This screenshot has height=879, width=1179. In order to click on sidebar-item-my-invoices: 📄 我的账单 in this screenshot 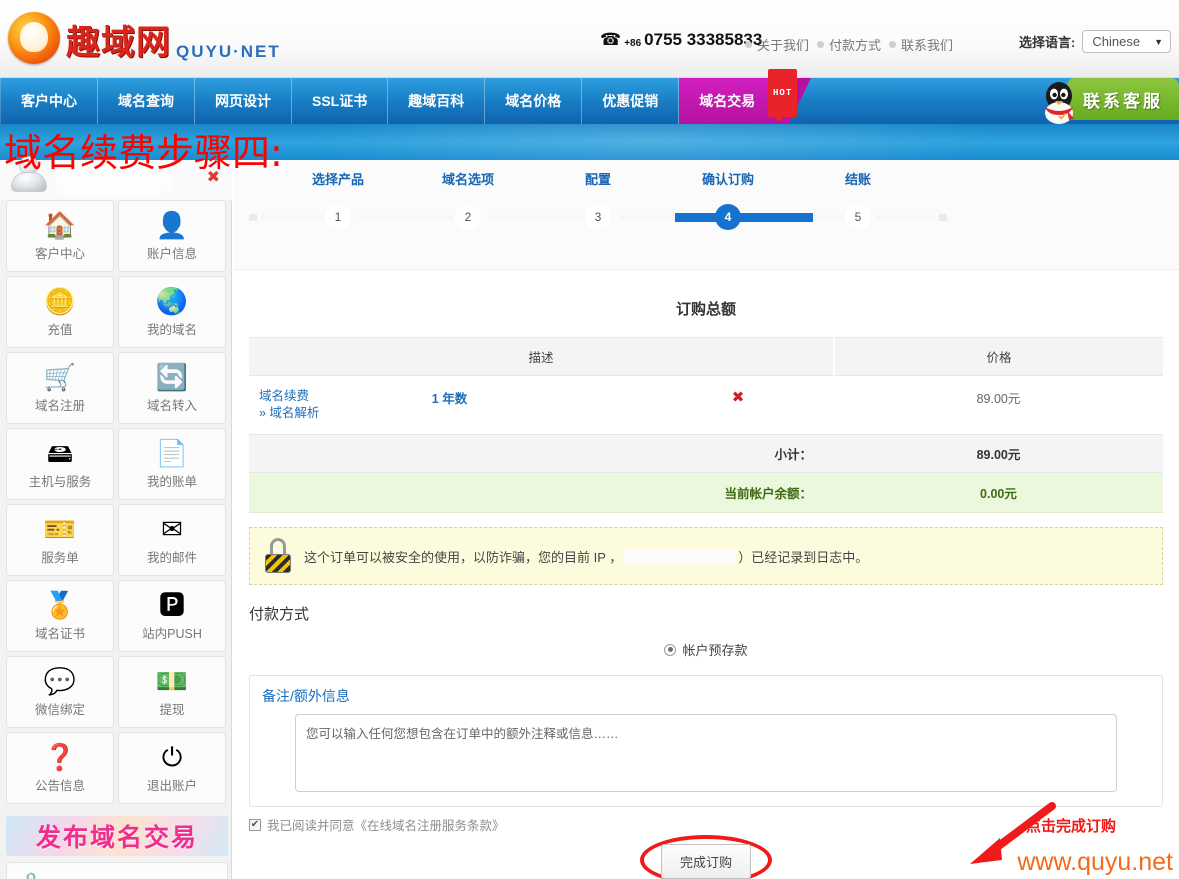, I will do `click(172, 464)`.